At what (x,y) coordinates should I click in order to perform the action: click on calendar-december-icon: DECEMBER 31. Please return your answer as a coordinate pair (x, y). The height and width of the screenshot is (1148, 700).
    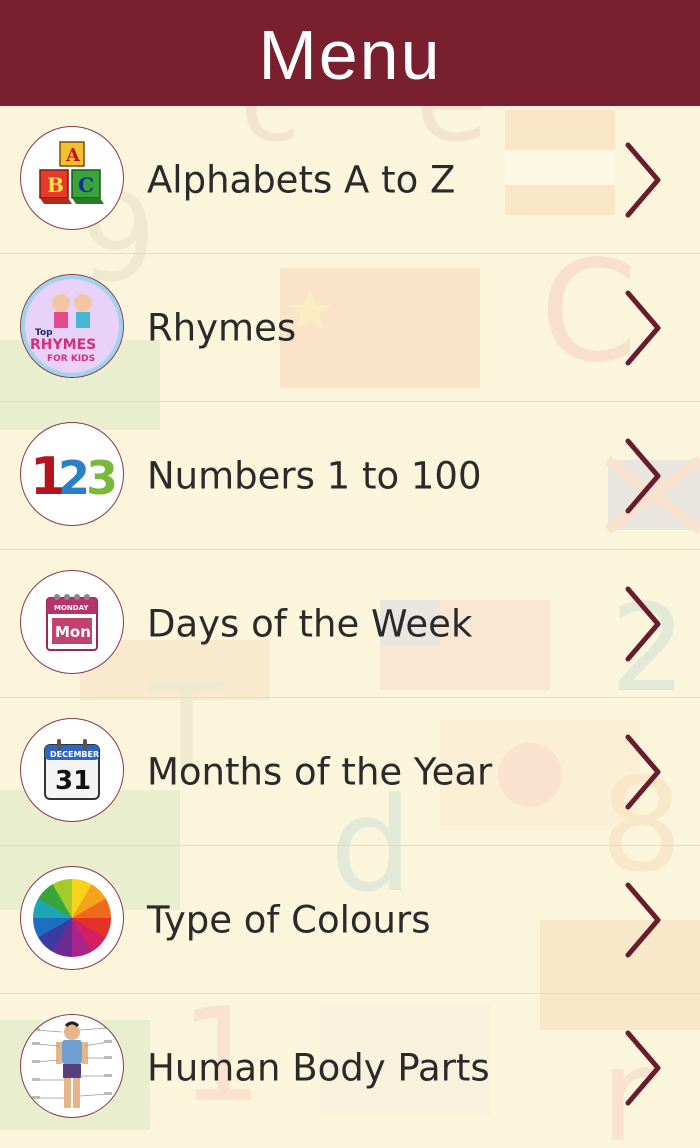
    Looking at the image, I should click on (72, 770).